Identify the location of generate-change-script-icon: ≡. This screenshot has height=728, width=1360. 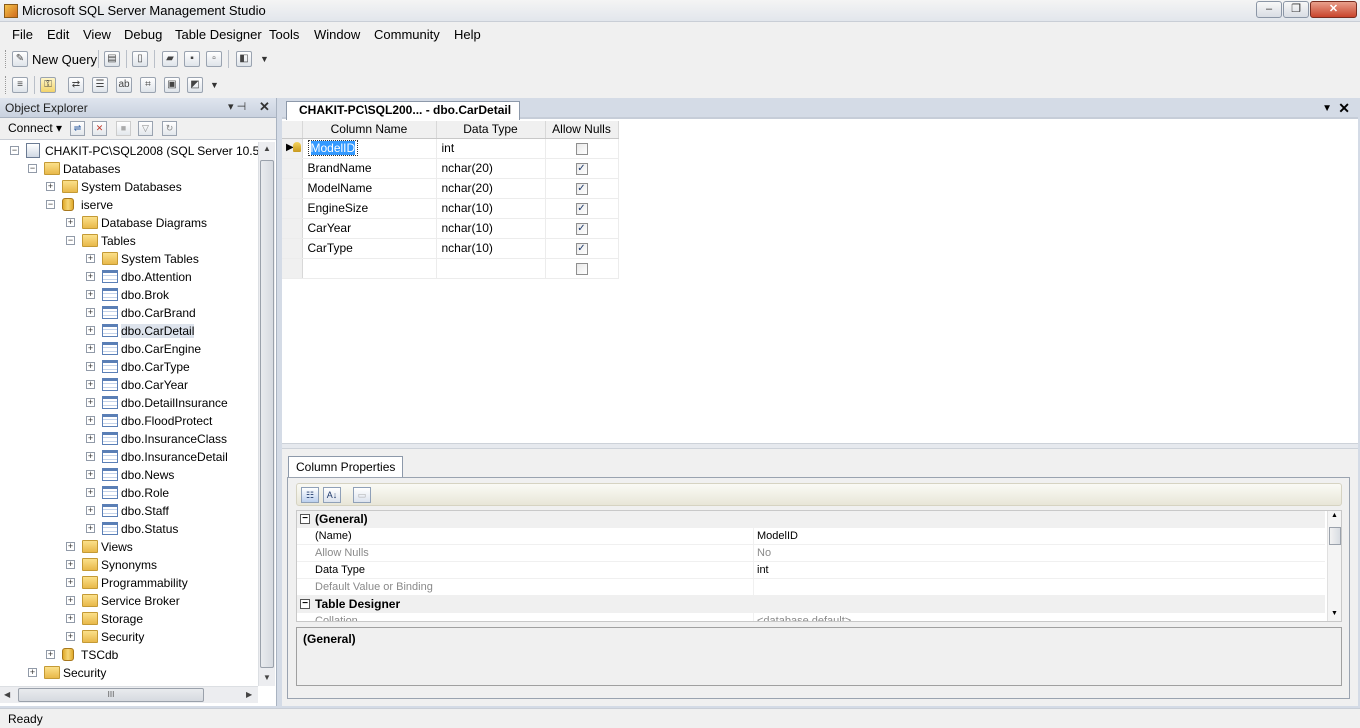
(20, 85).